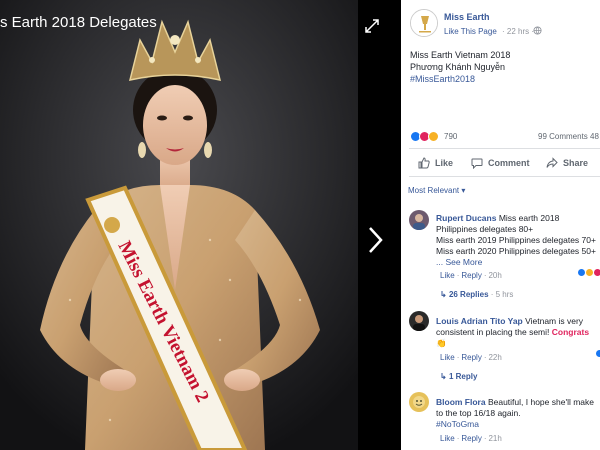 This screenshot has width=600, height=450. Describe the element at coordinates (479, 321) in the screenshot. I see `comment-author-link: Louis Adrian Tito Yap` at that location.